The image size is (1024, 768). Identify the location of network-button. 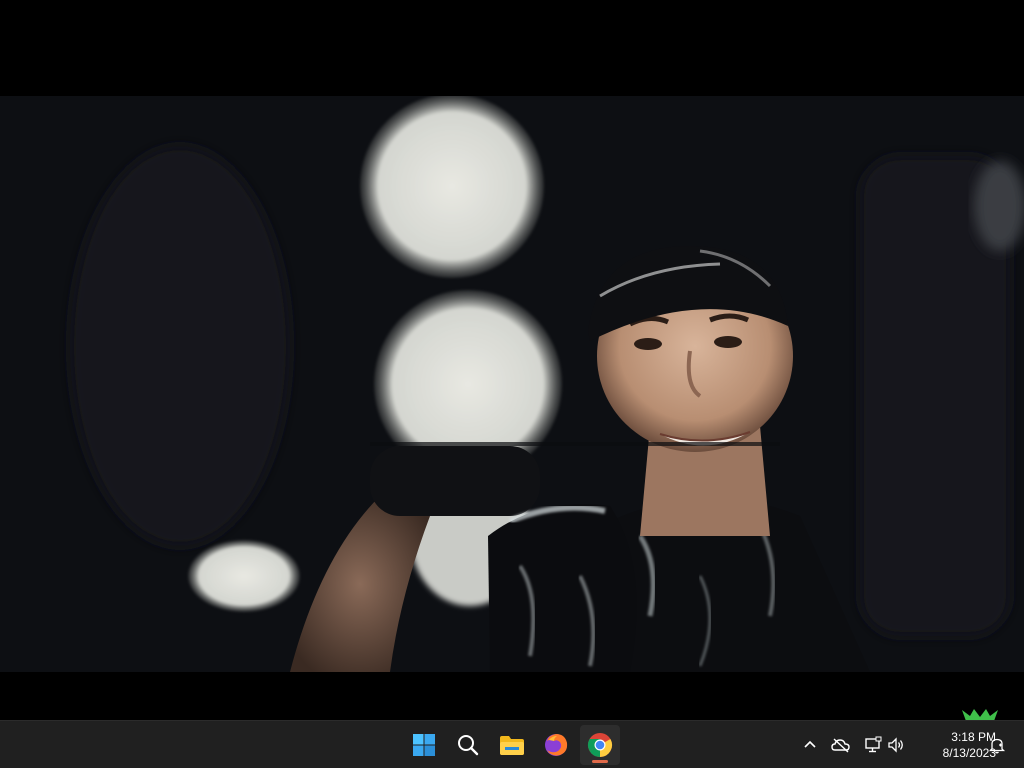
(873, 745).